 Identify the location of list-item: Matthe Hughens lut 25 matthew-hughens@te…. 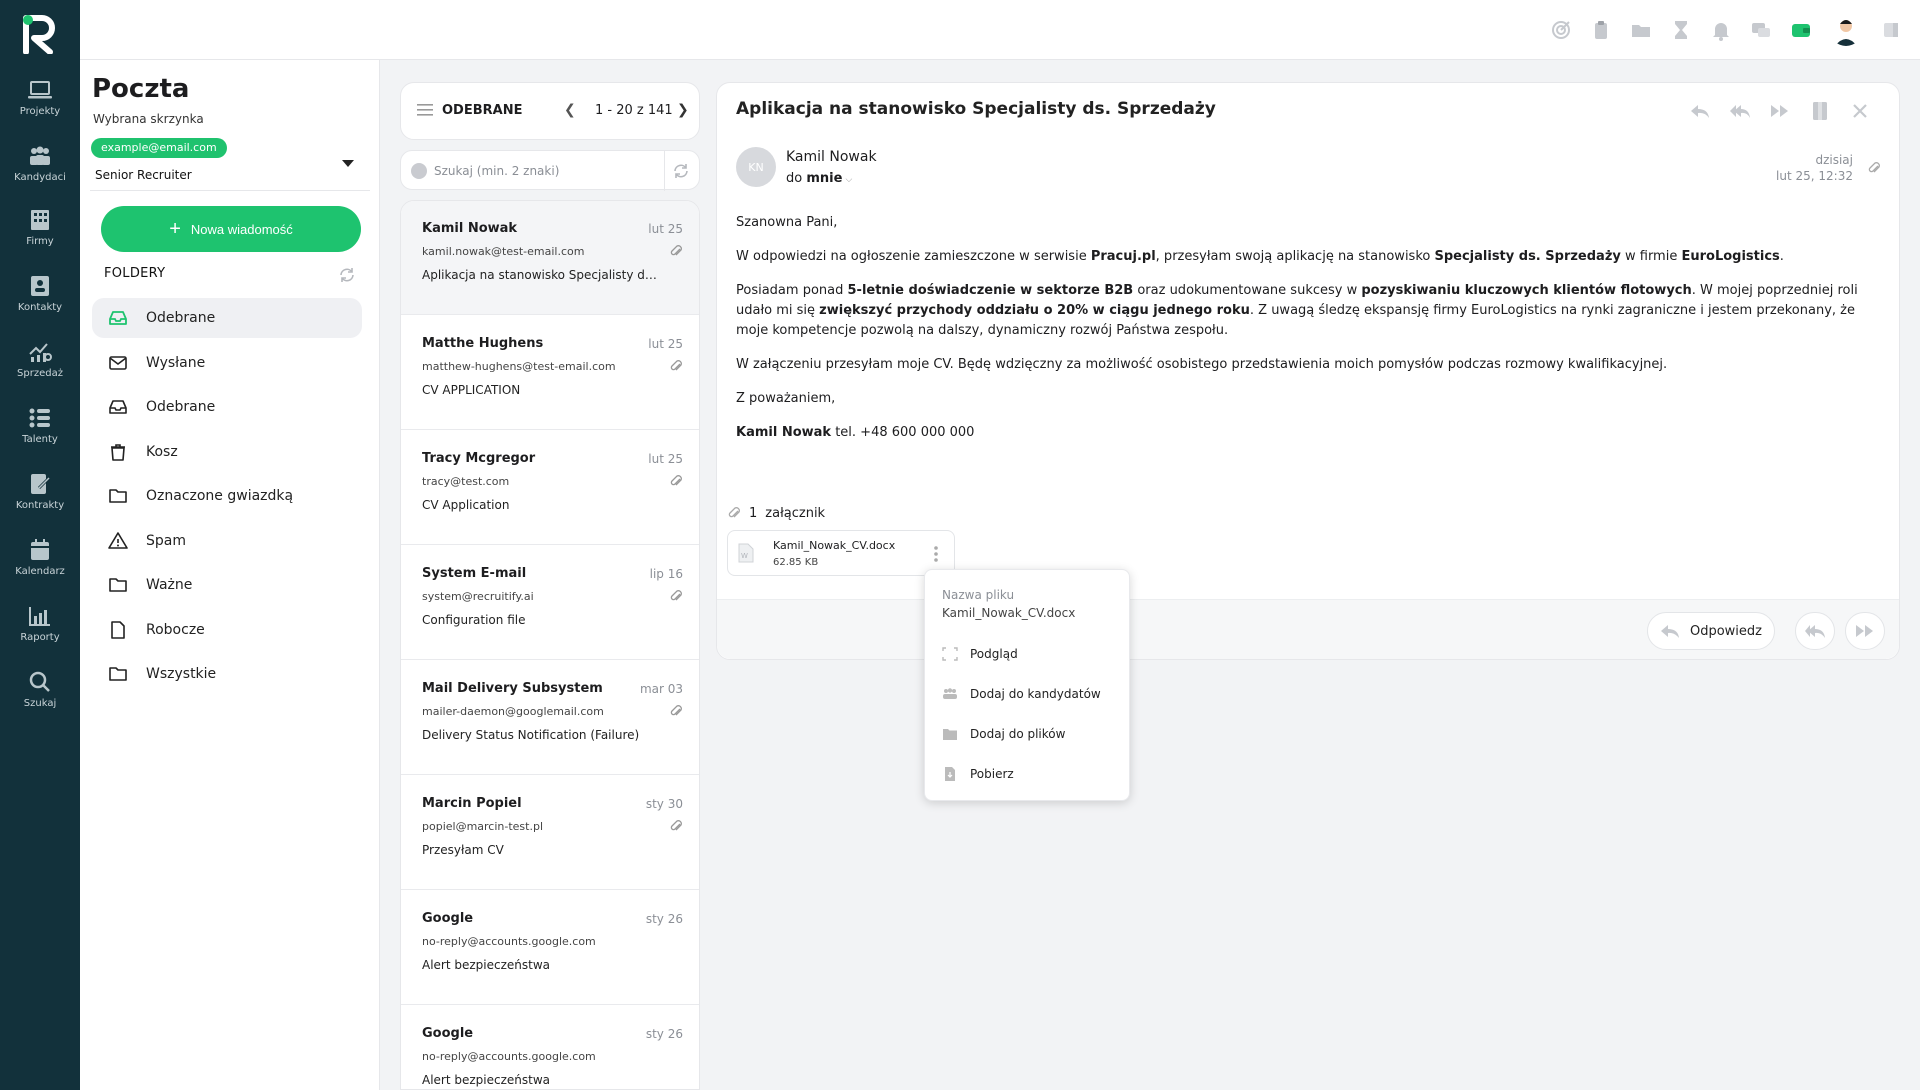
(550, 373).